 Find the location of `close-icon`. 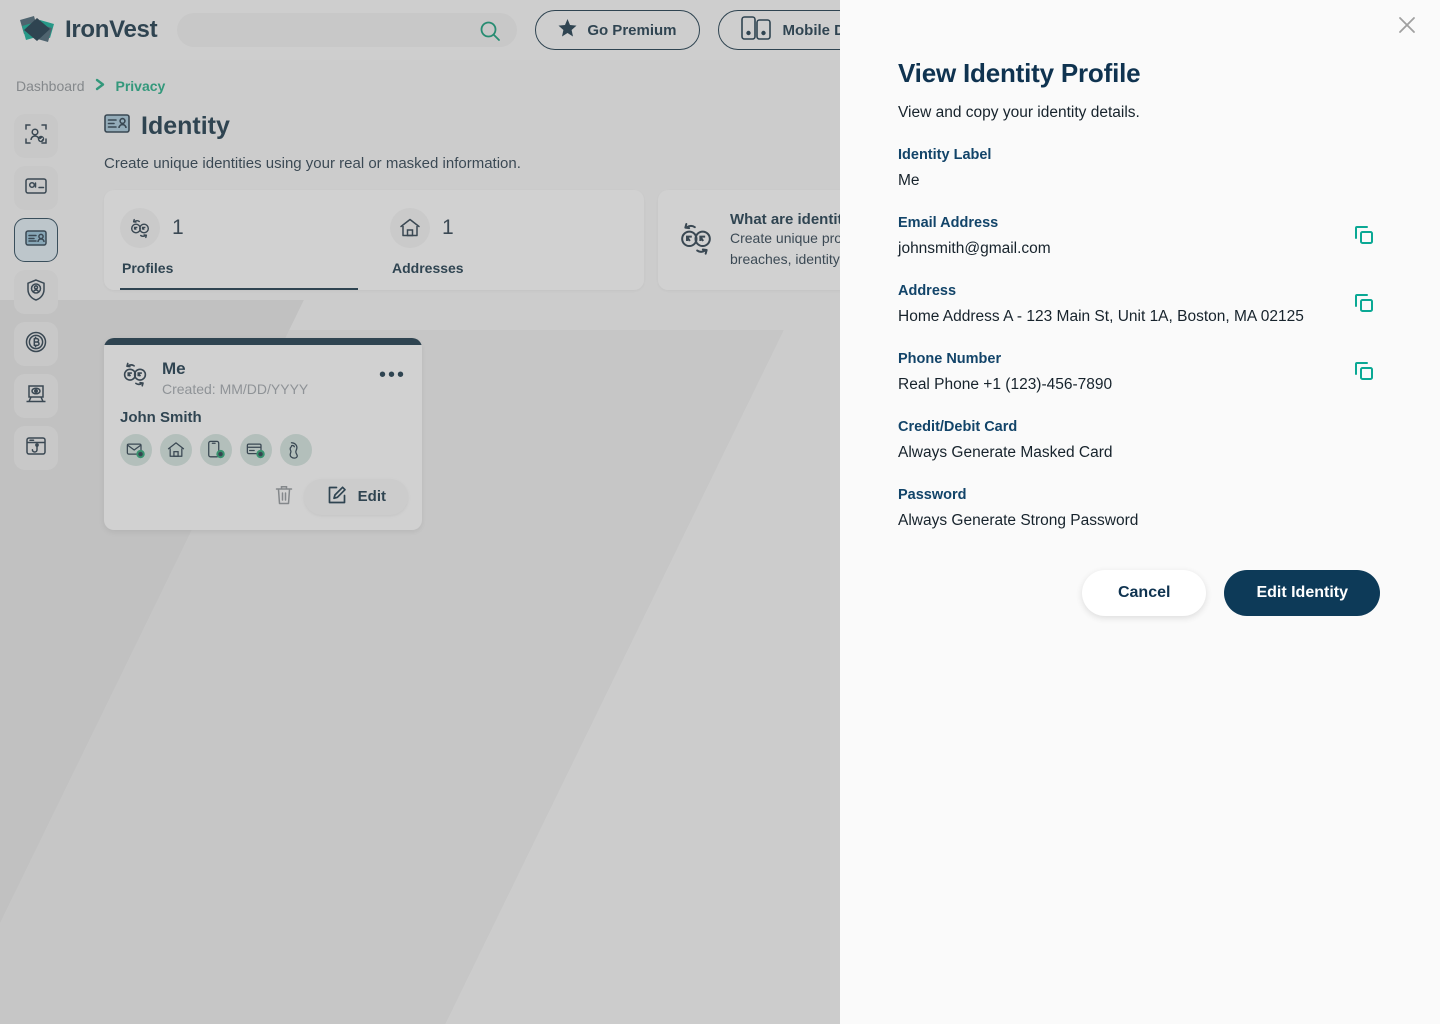

close-icon is located at coordinates (1407, 25).